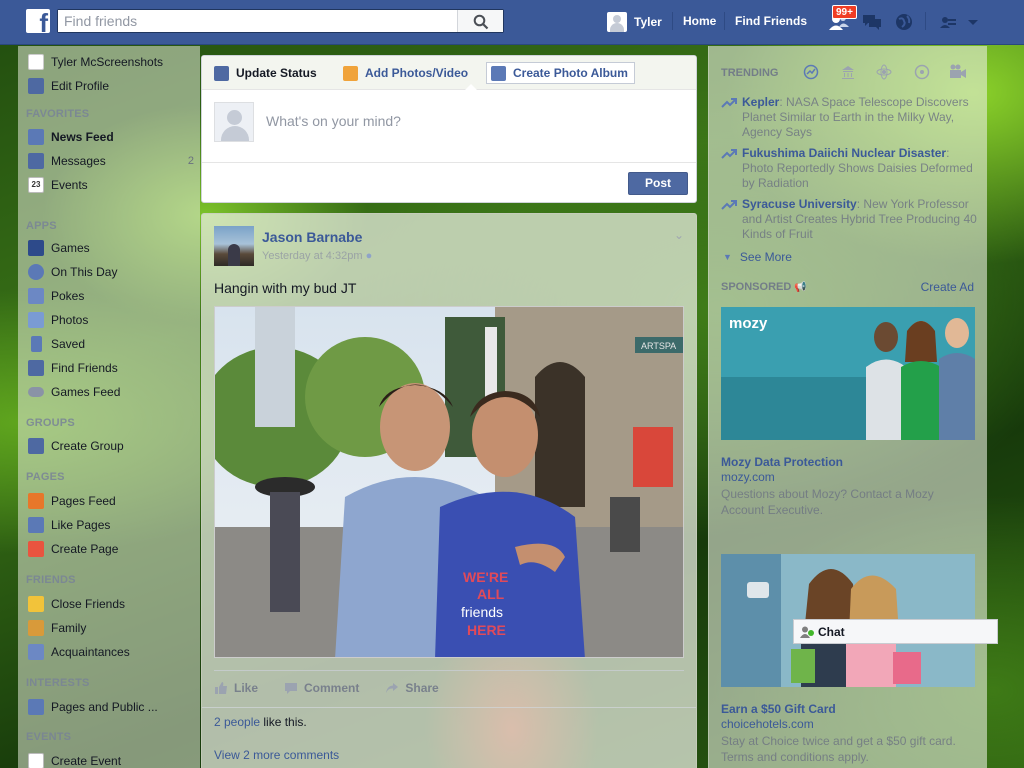 Image resolution: width=1024 pixels, height=768 pixels. I want to click on ad-domain-choice-hotels: choicehotels.com, so click(767, 724).